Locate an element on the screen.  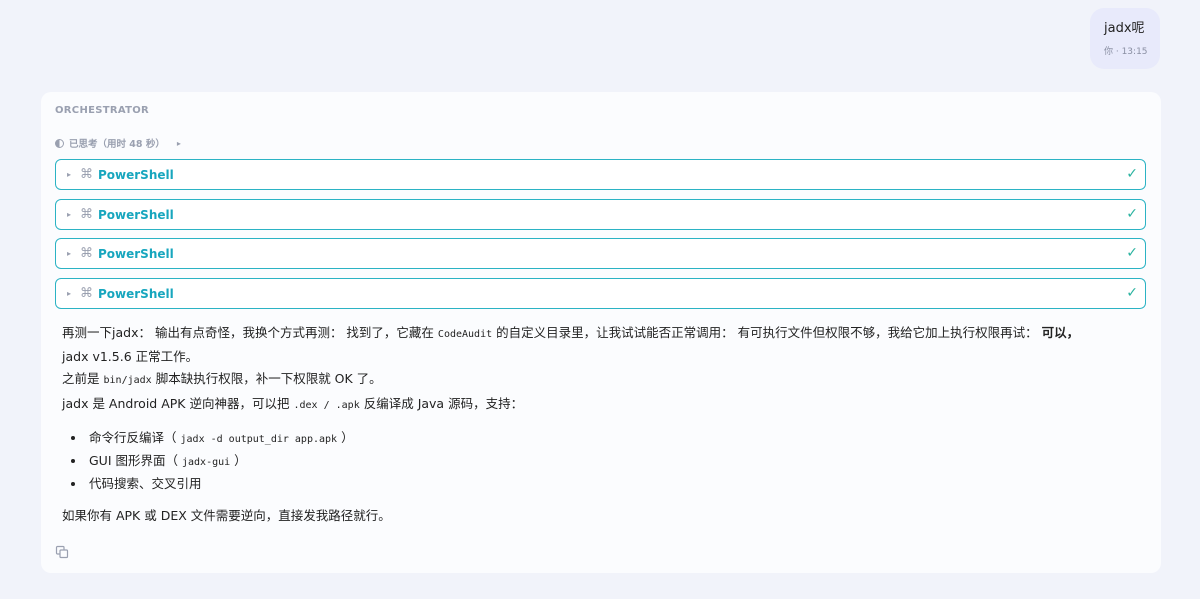
thinking-label: 已思考（用时 48 秒） is located at coordinates (117, 144).